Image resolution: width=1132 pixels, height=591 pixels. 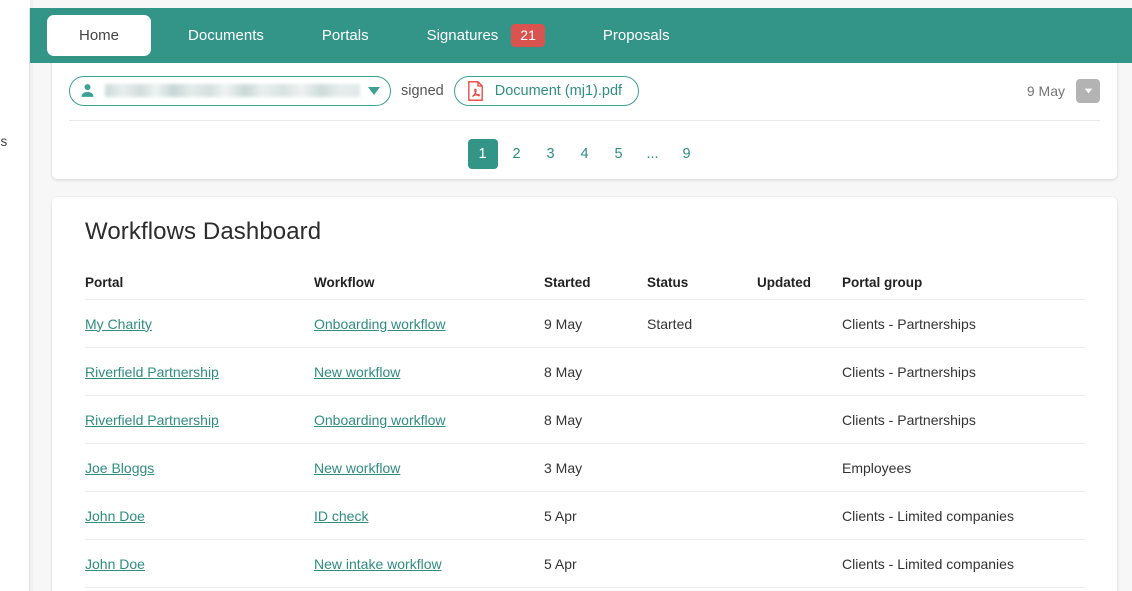 What do you see at coordinates (344, 282) in the screenshot?
I see `column-header-workflow: Workflow` at bounding box center [344, 282].